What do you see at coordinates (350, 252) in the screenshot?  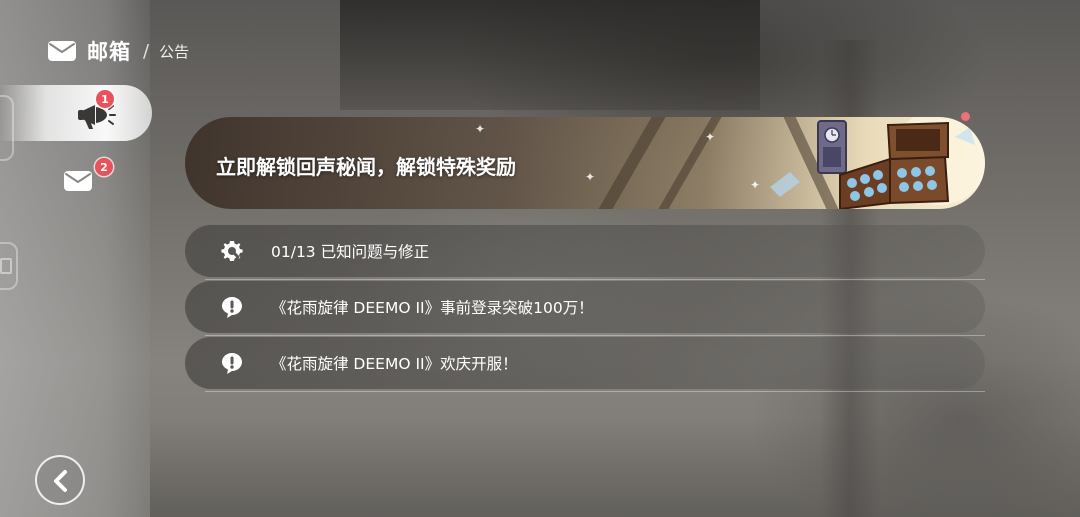 I see `notice-title: 01/13 已知问题与修正` at bounding box center [350, 252].